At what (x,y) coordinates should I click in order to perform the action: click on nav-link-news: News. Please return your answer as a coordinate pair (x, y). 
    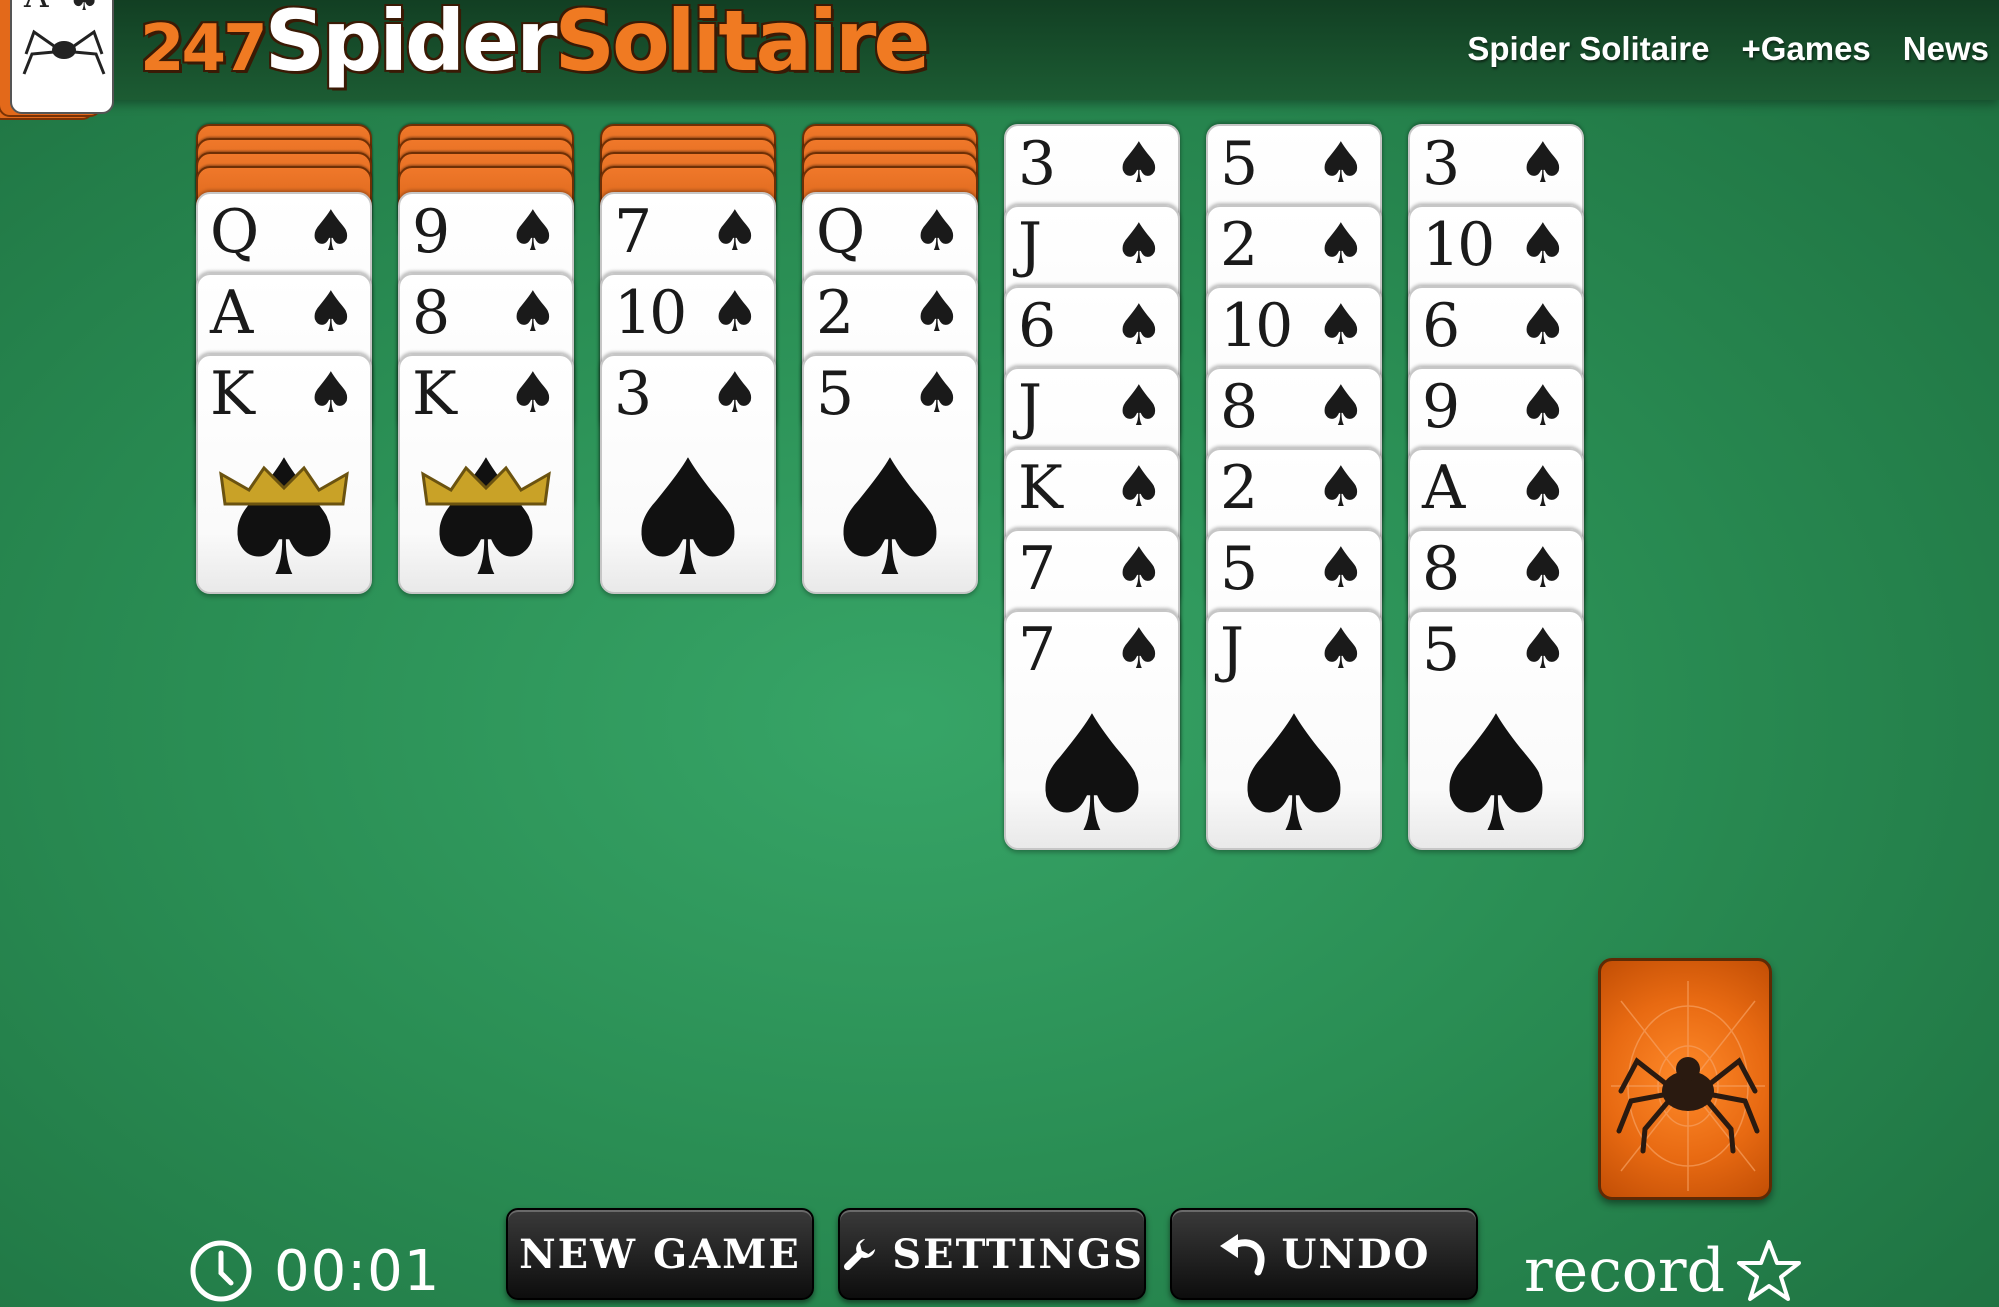
    Looking at the image, I should click on (1946, 49).